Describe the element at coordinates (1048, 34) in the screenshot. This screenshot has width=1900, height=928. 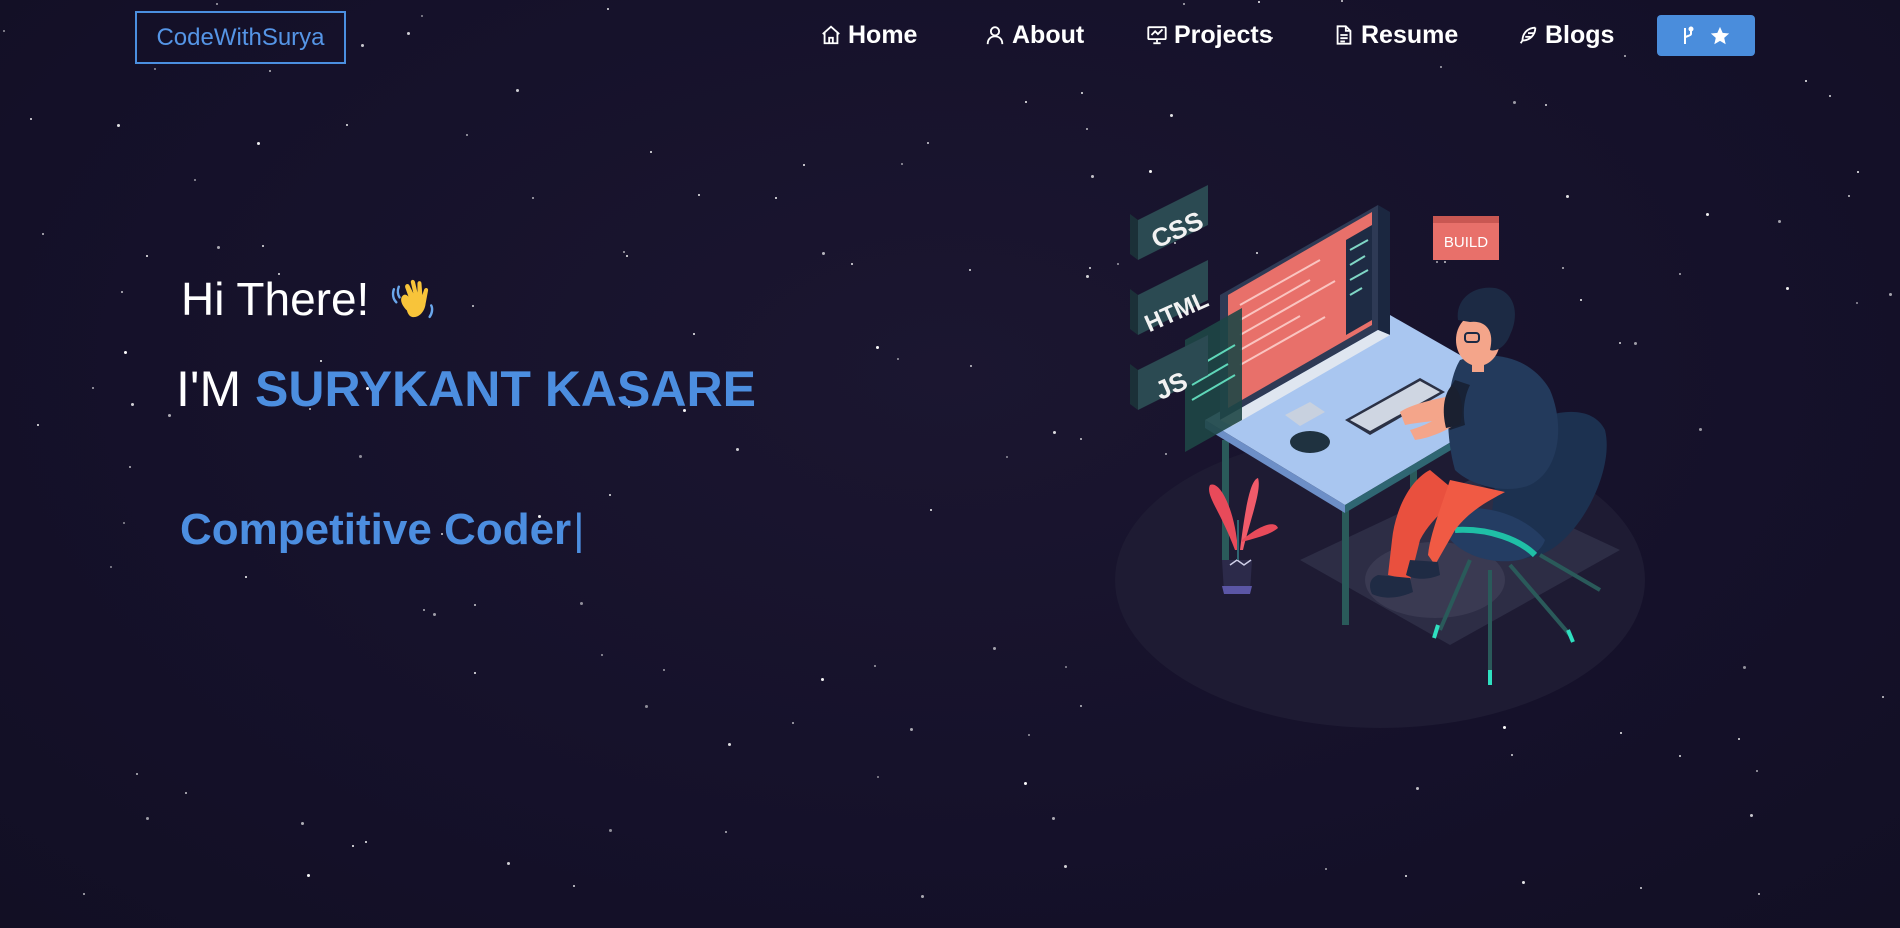
I see `nav-about-label: About` at that location.